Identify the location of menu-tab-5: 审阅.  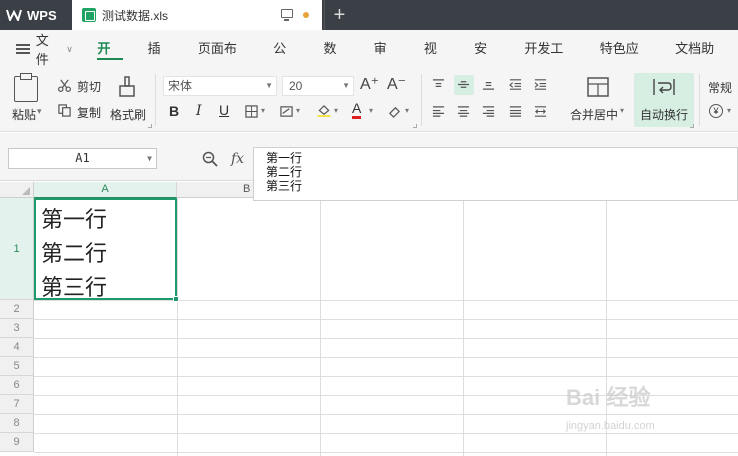
(386, 62).